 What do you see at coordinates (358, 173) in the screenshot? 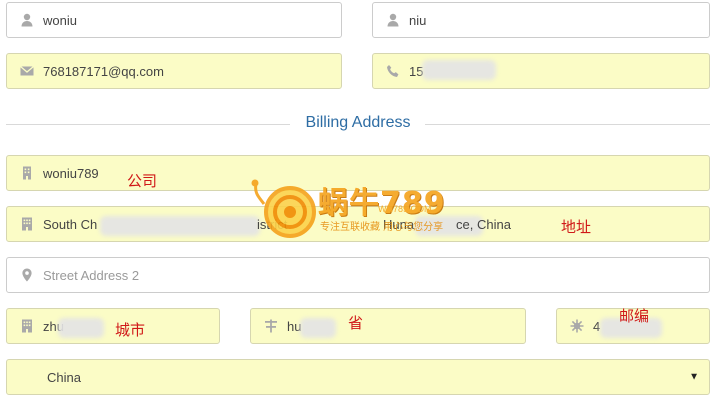
I see `company-field: woniu789` at bounding box center [358, 173].